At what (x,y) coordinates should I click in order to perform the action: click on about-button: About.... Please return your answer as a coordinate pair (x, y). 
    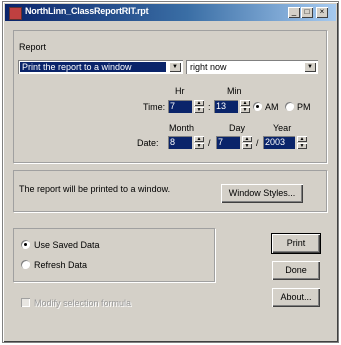
    Looking at the image, I should click on (296, 297).